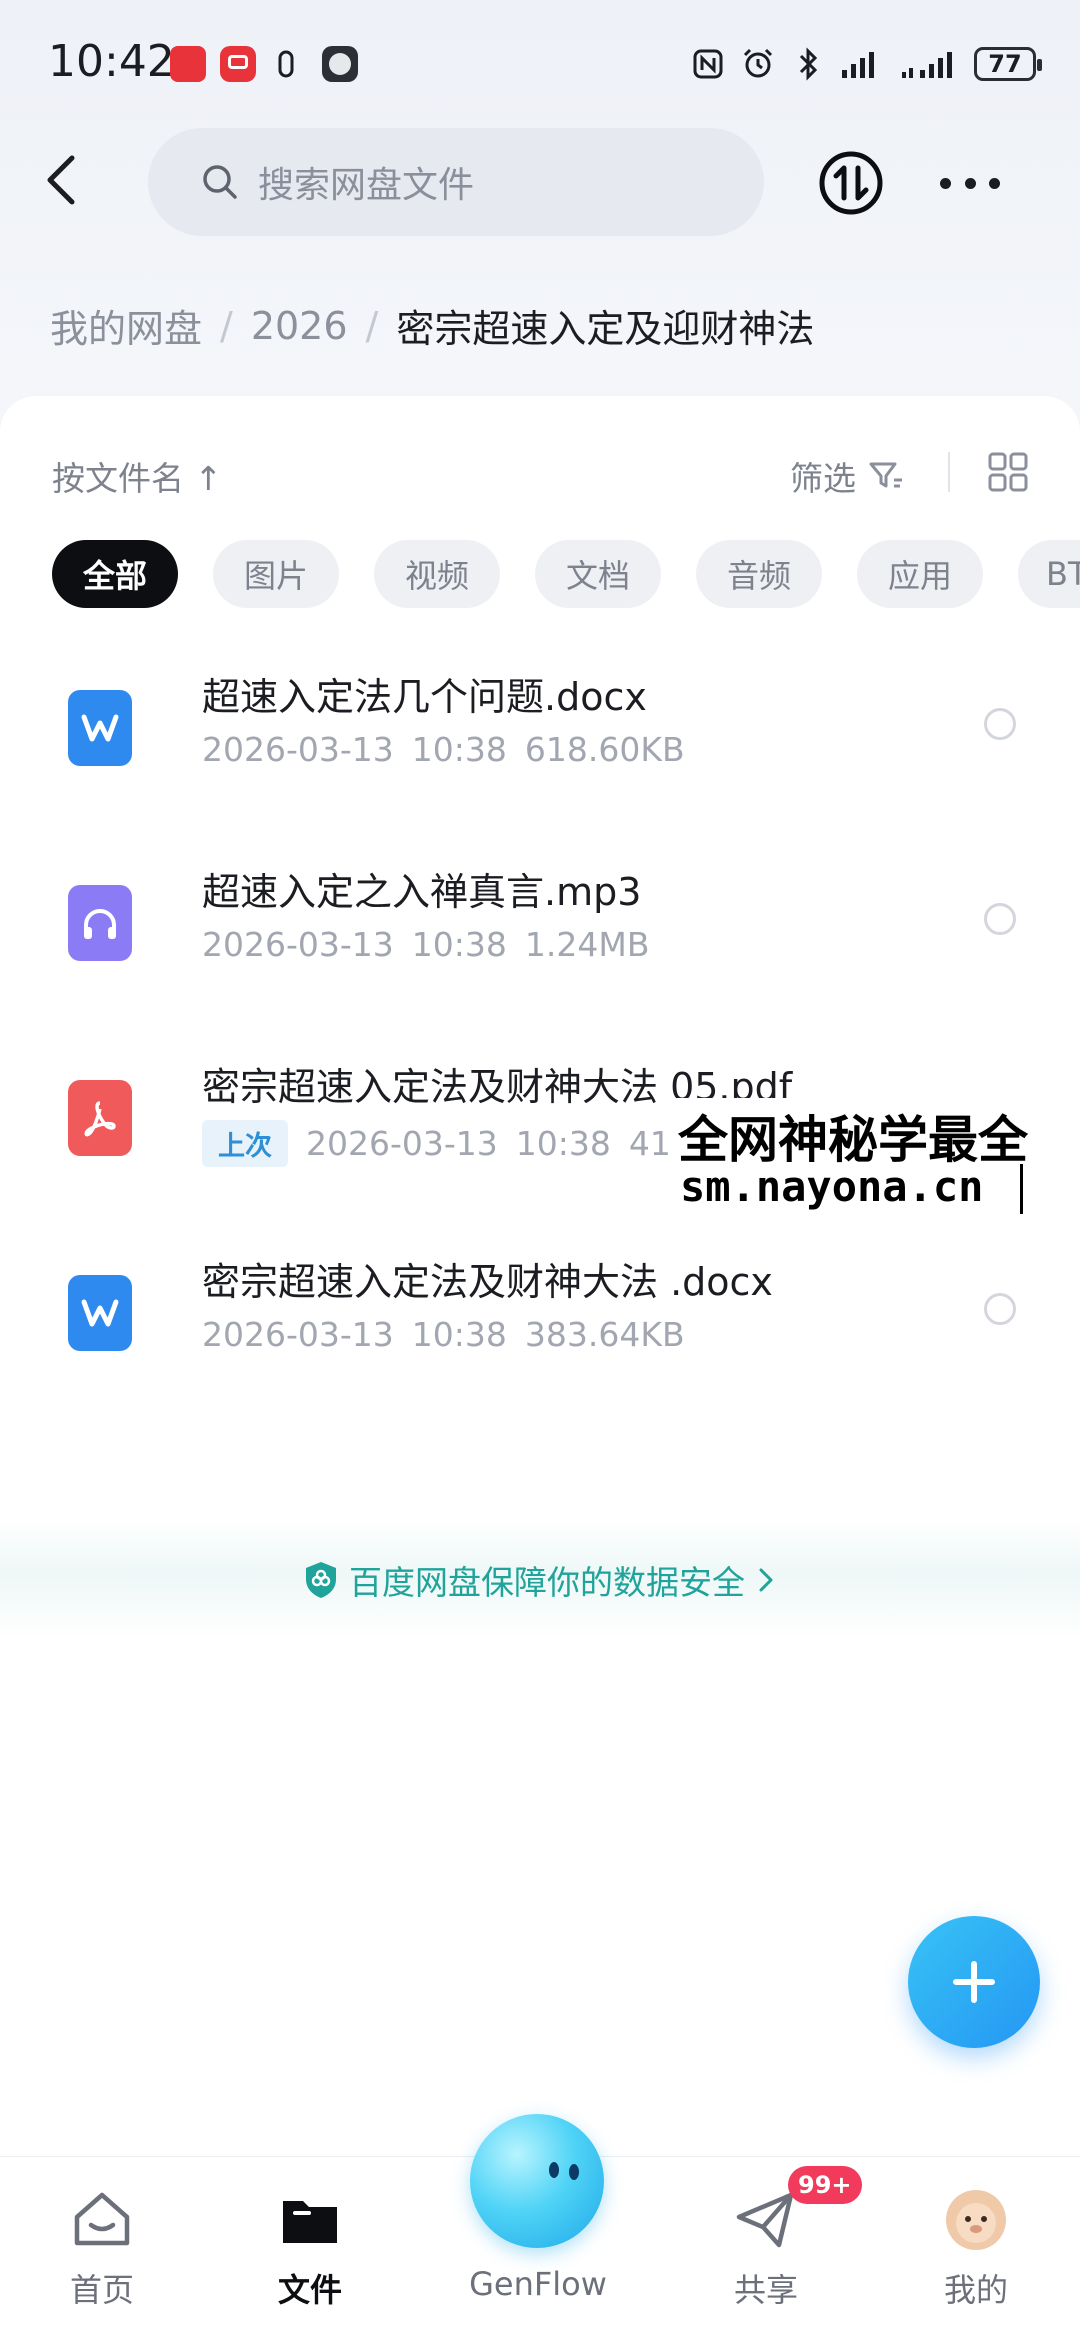  I want to click on file-meta: 2026-03-13 10:38 1.24MB, so click(425, 944).